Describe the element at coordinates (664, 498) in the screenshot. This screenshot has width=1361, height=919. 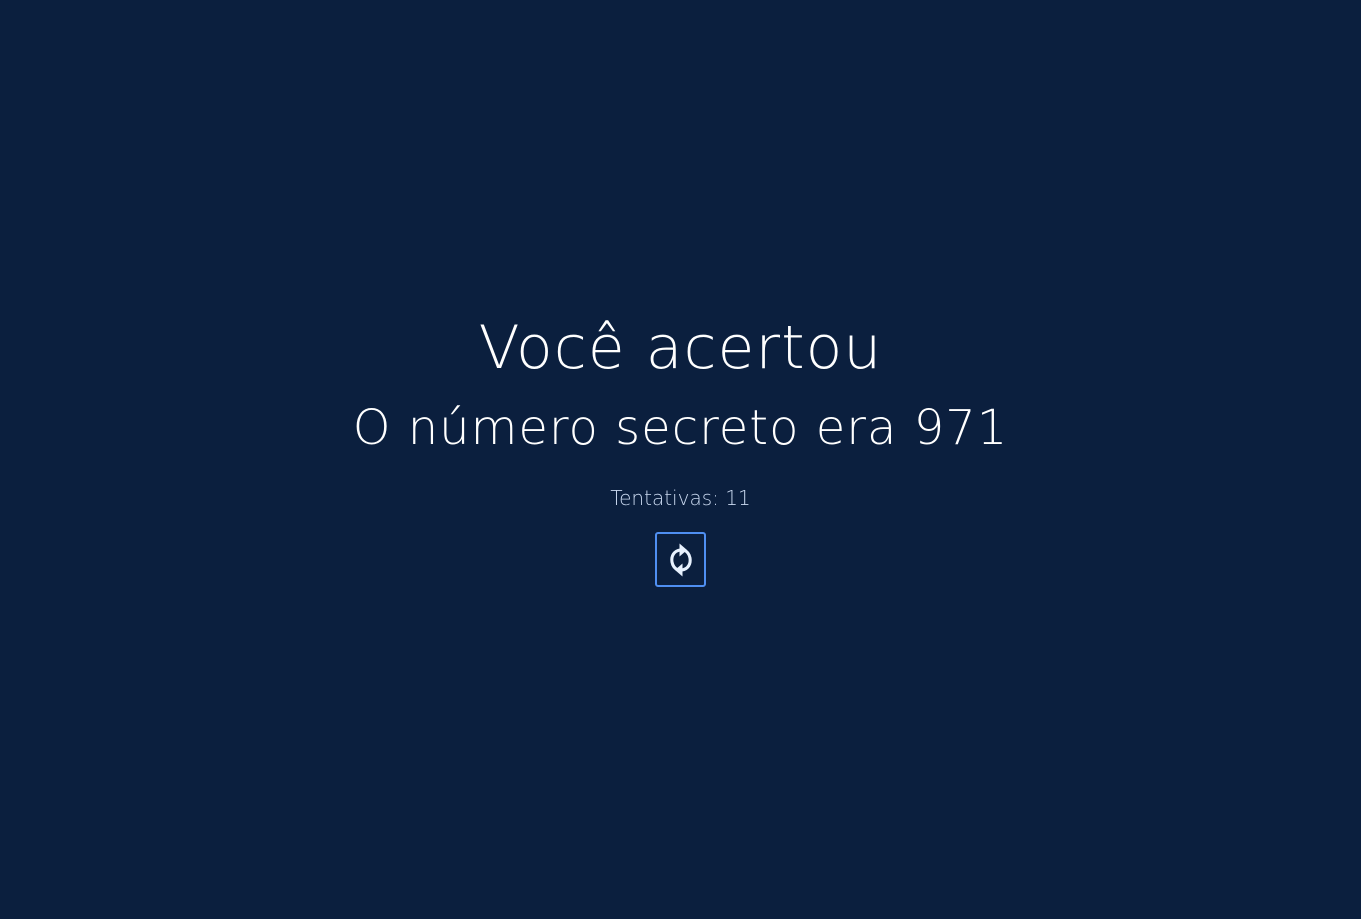
I see `attempts-label: Tentativas:` at that location.